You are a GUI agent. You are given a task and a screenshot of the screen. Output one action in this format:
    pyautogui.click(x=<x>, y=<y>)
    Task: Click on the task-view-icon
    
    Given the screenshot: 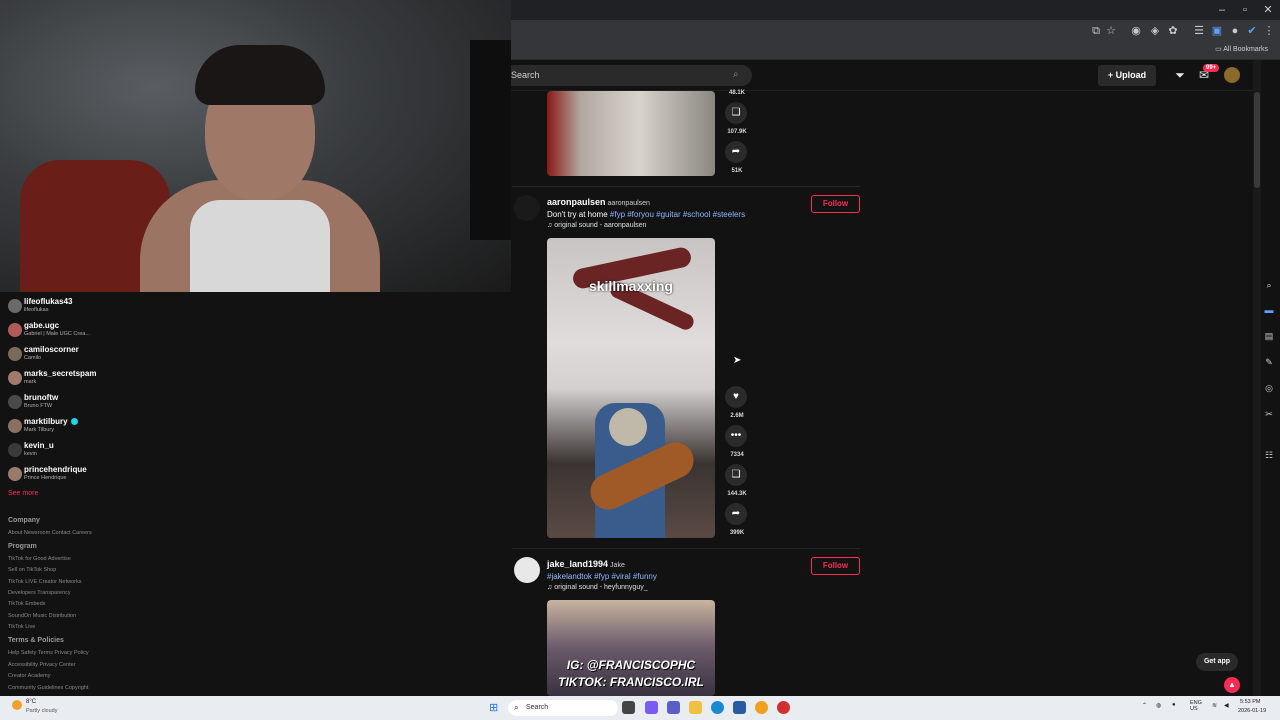 What is the action you would take?
    pyautogui.click(x=628, y=707)
    